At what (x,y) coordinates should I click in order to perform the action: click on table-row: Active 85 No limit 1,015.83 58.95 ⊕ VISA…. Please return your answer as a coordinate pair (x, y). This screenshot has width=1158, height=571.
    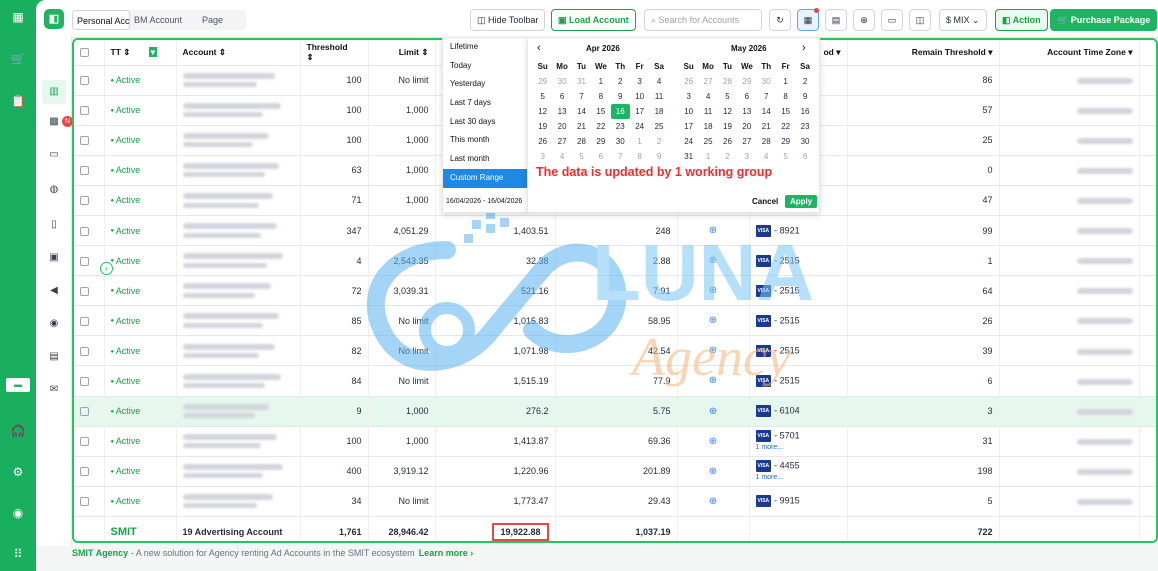
    Looking at the image, I should click on (615, 321).